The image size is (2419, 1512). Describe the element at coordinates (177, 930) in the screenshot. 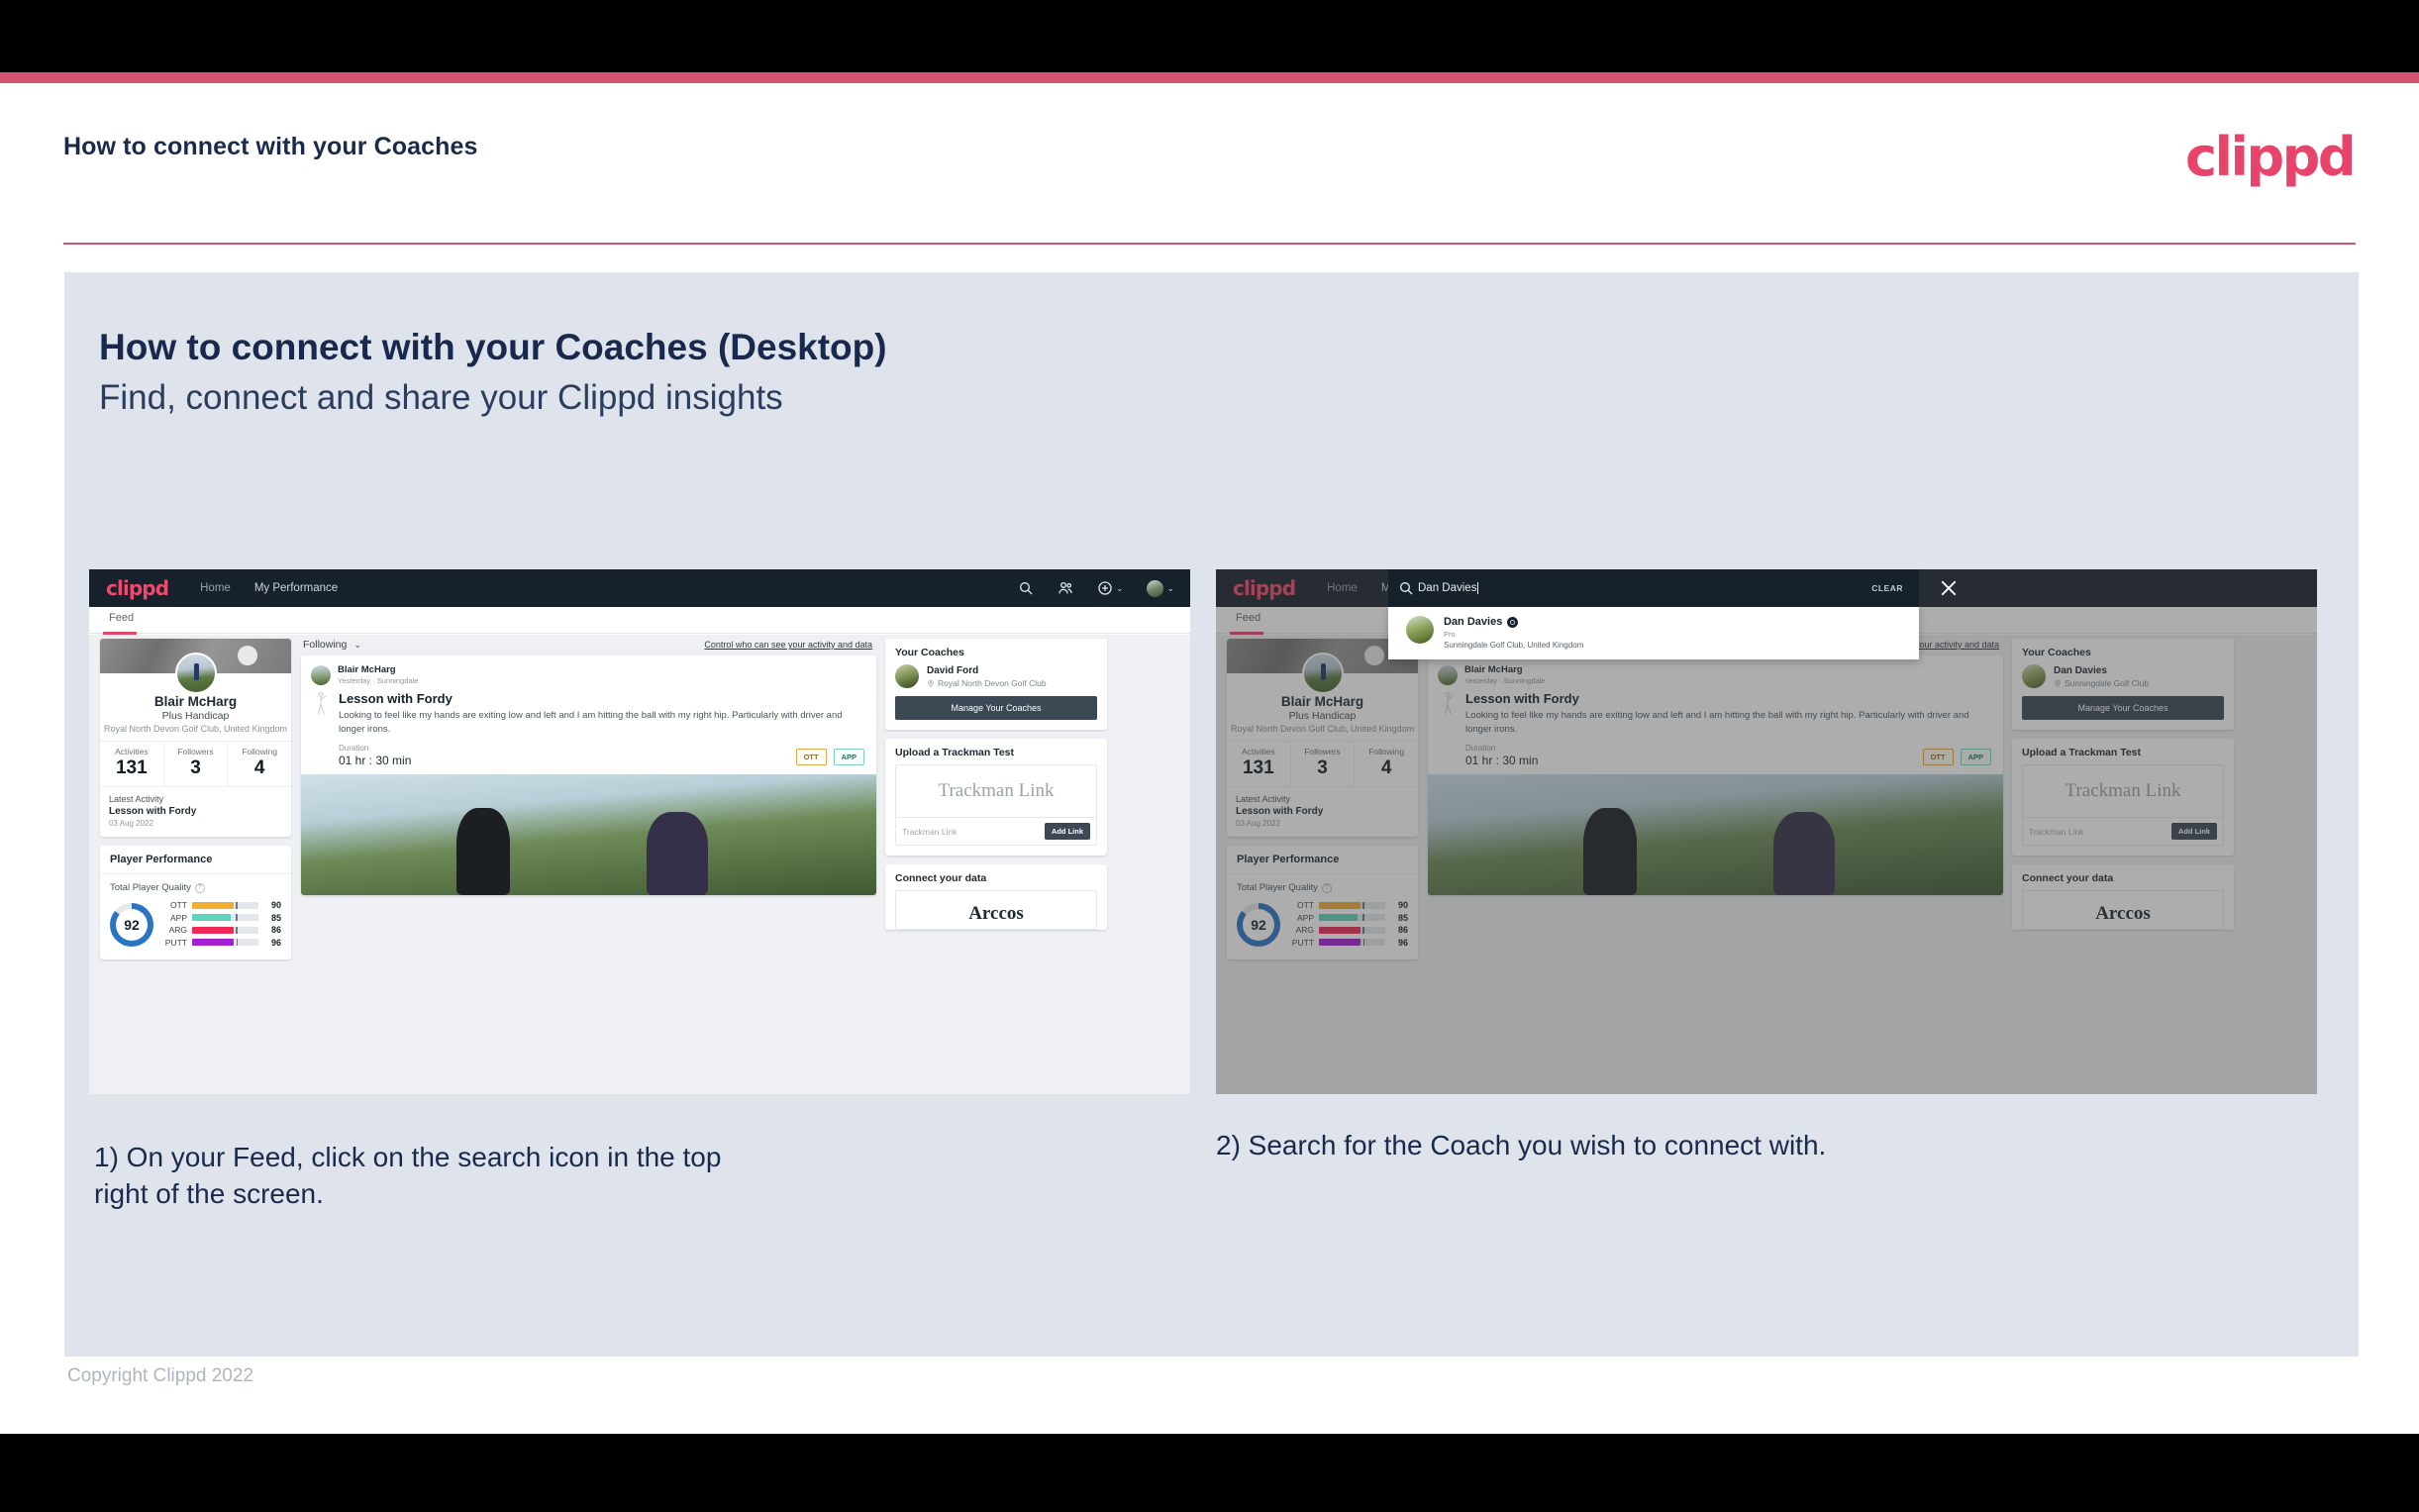

I see `metric-label: ARG` at that location.